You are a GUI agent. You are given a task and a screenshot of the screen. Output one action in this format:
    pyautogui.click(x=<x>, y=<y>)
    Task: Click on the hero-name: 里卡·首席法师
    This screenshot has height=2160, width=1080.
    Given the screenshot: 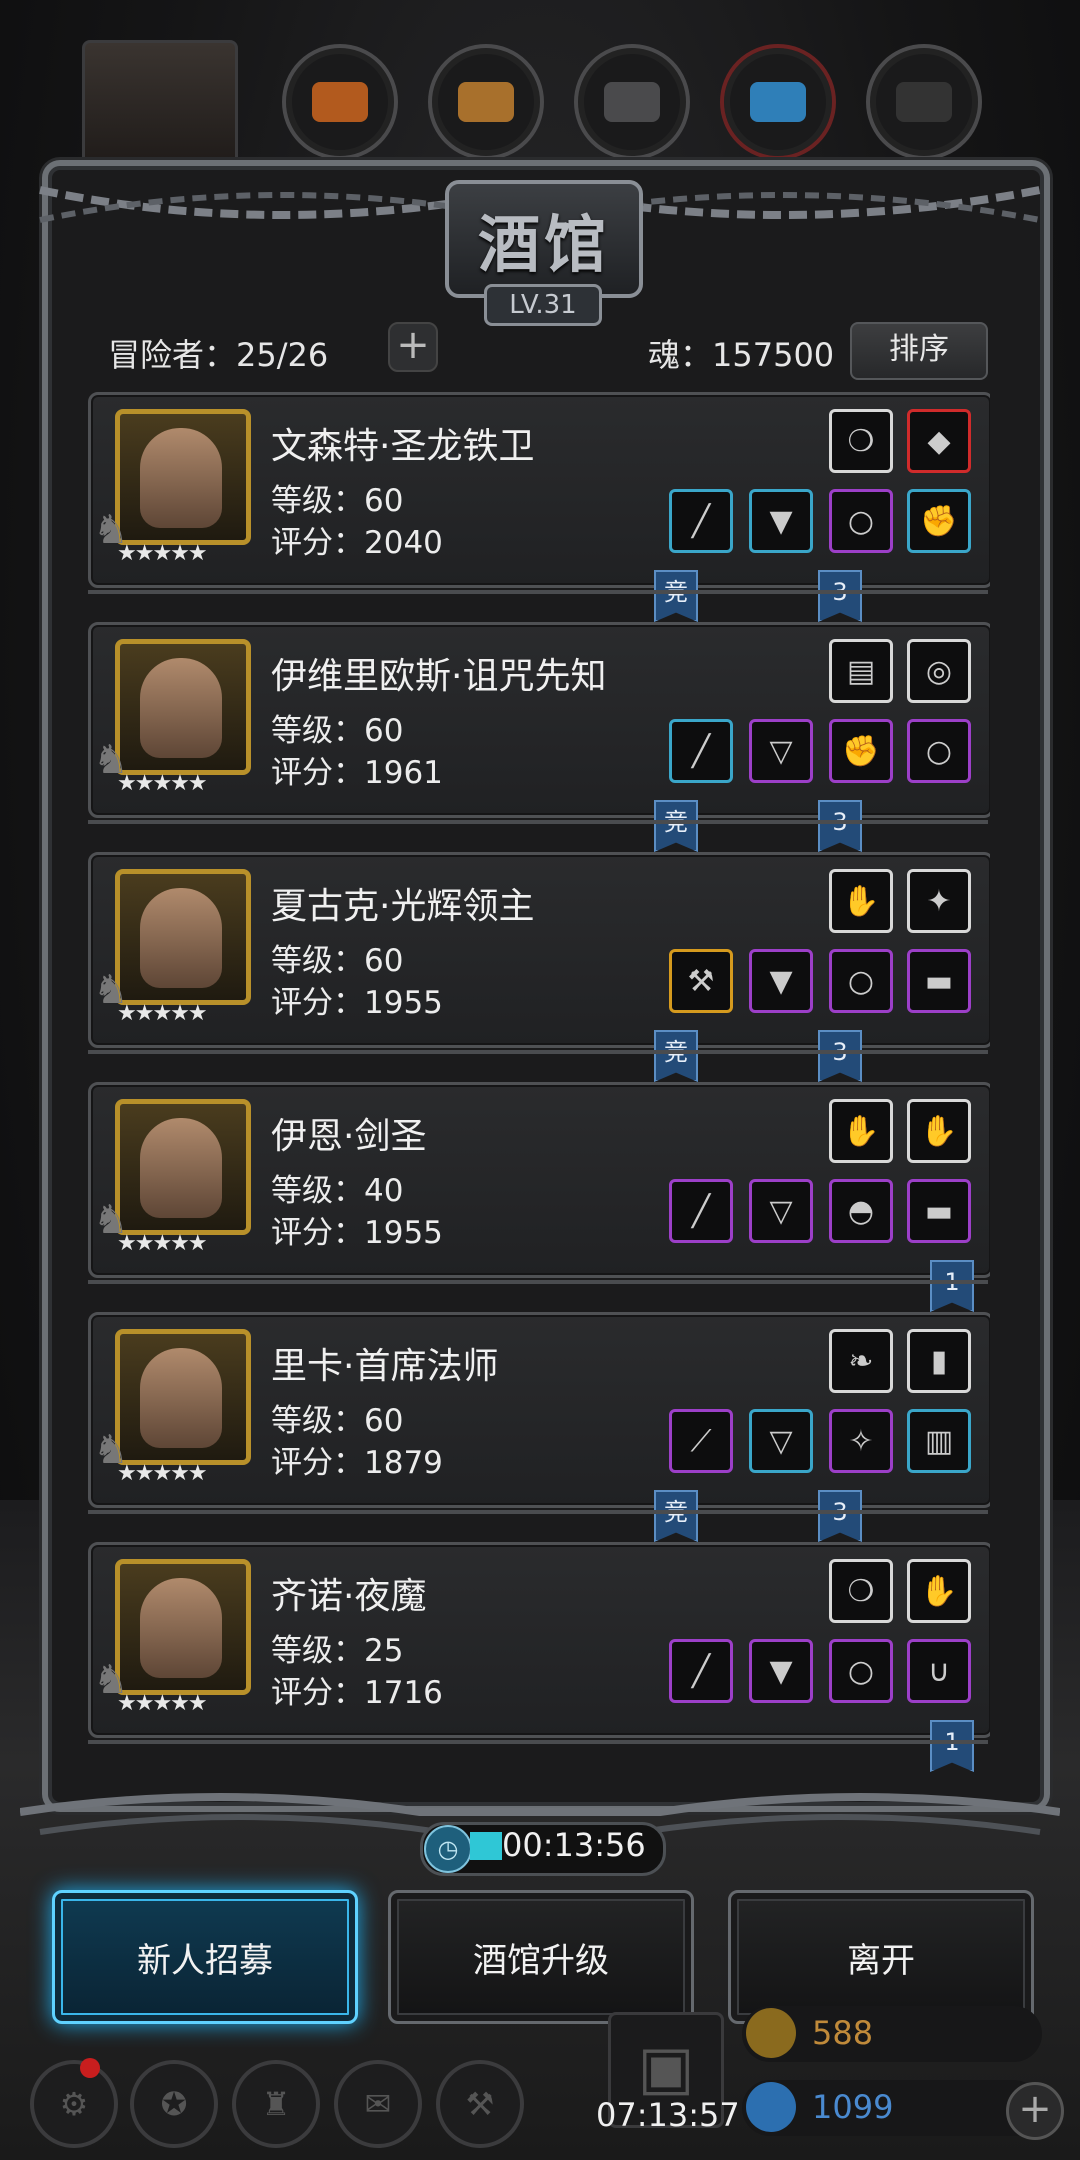 What is the action you would take?
    pyautogui.click(x=385, y=1366)
    